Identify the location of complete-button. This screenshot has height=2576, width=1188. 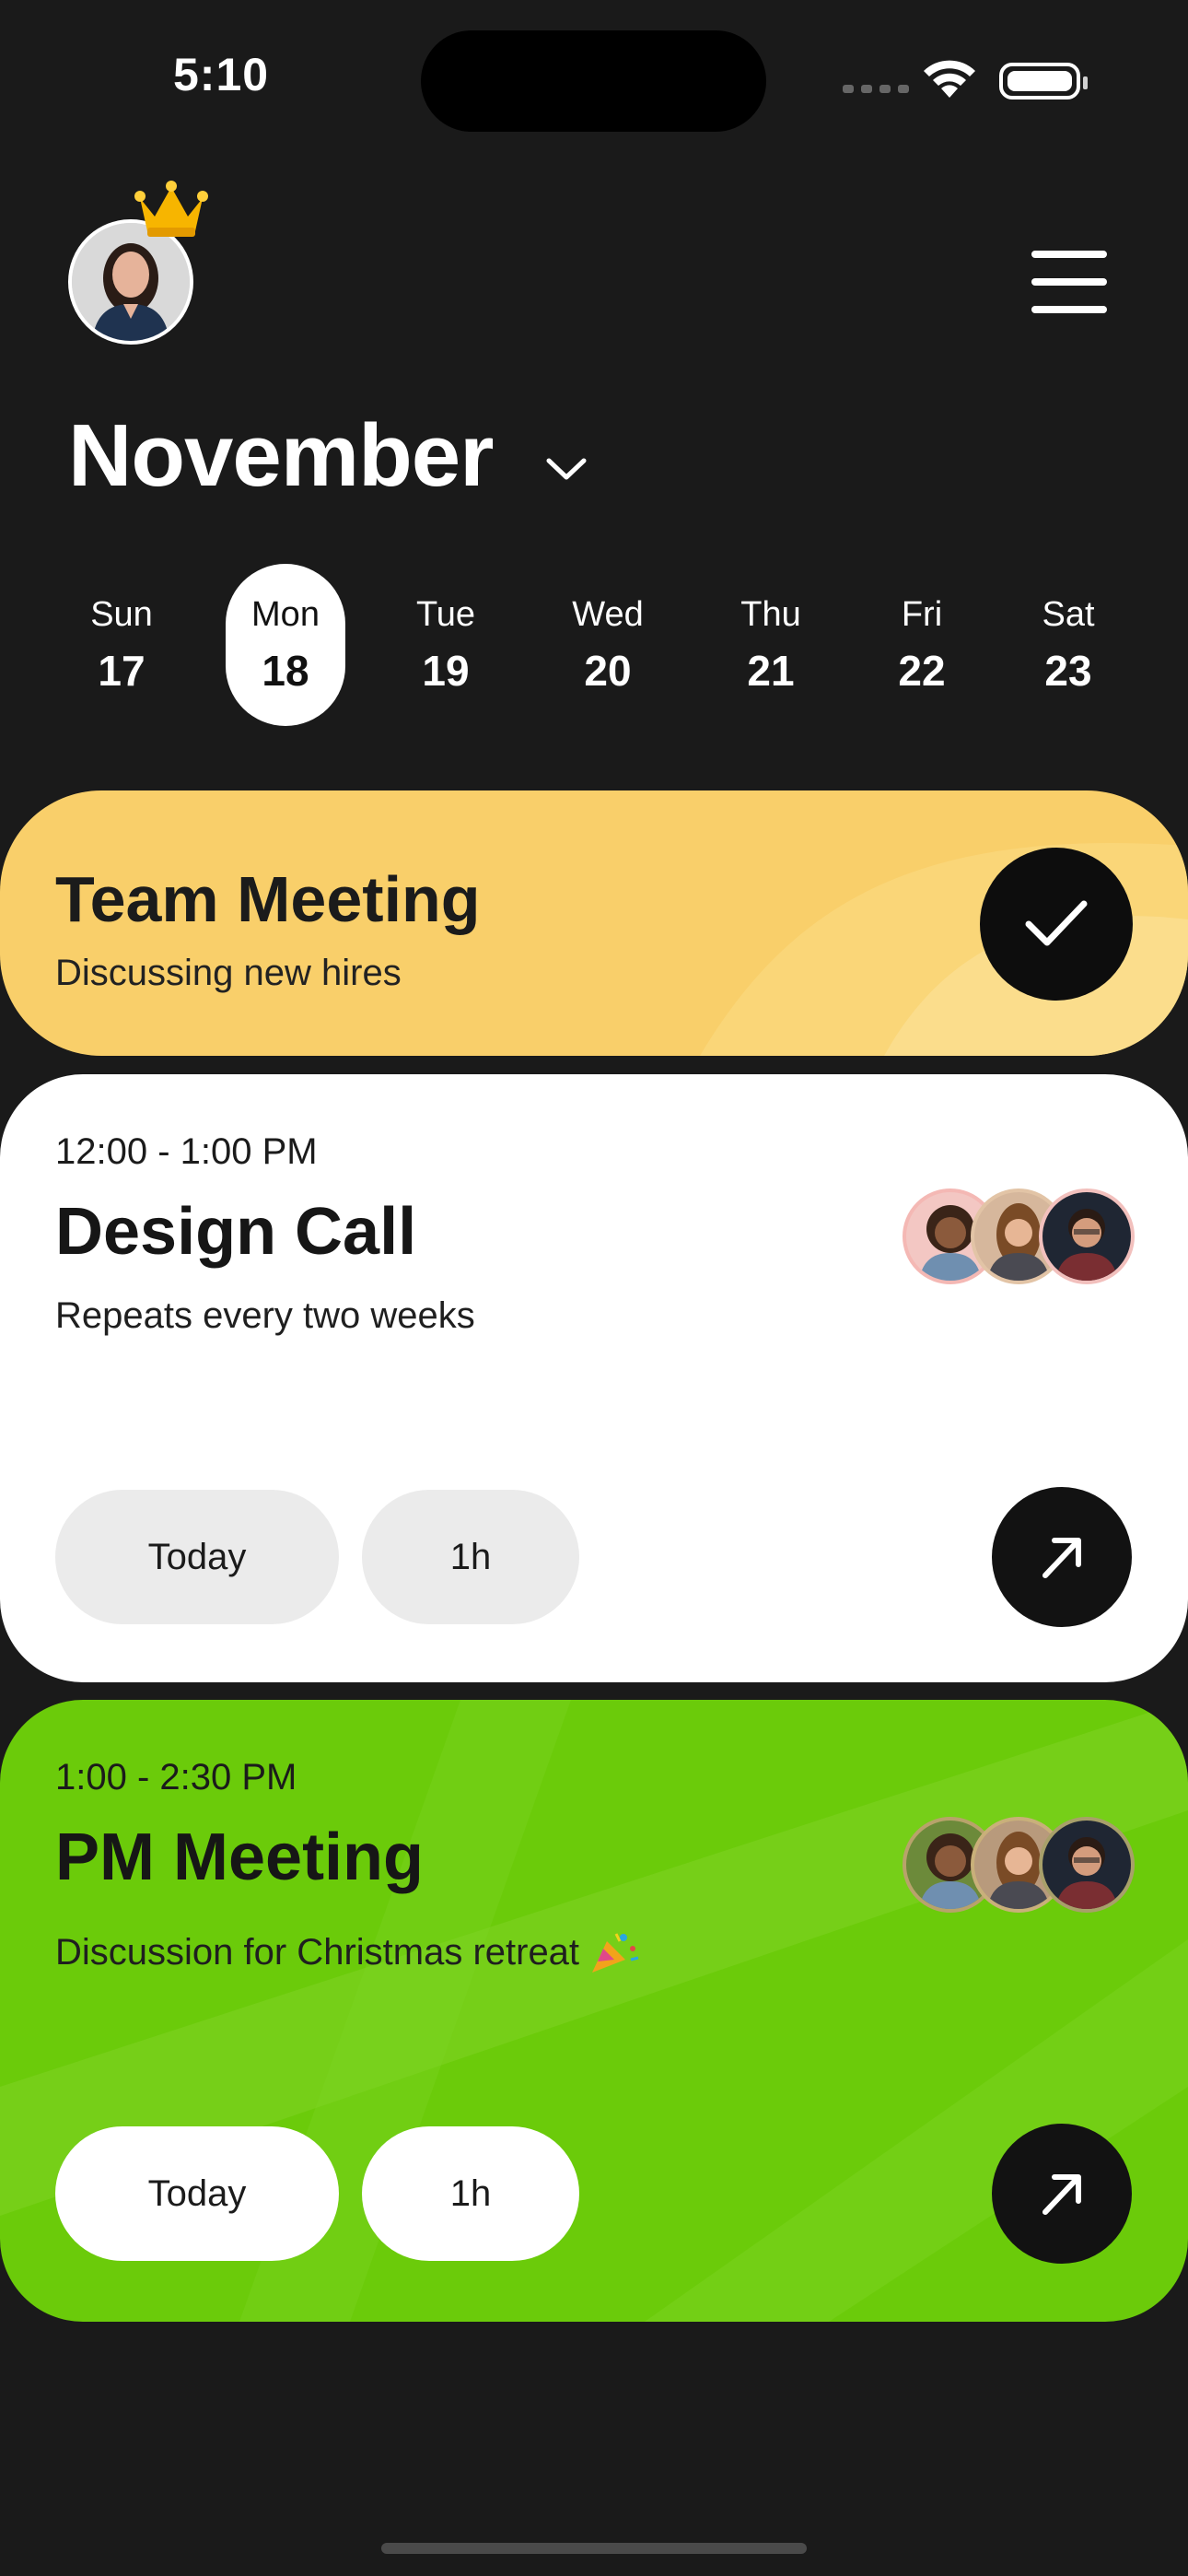
(1056, 924).